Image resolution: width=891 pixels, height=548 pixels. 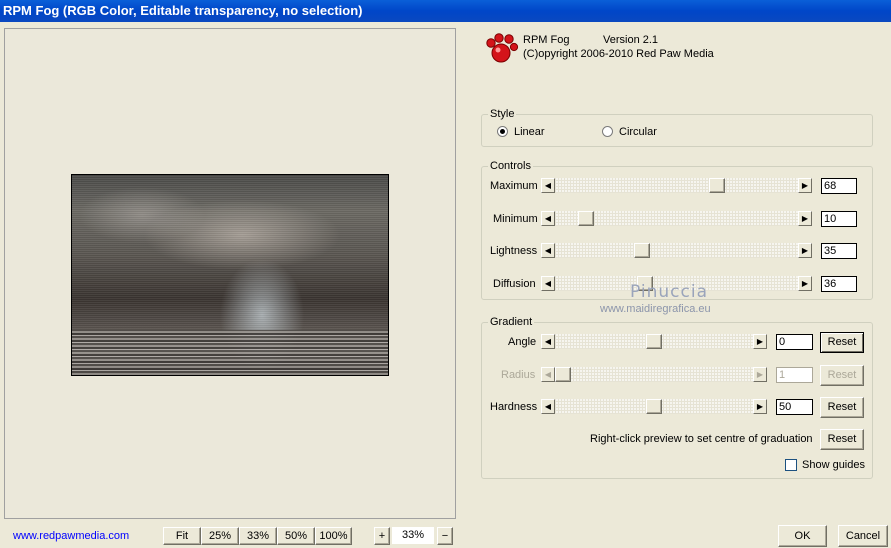 I want to click on preview-image, so click(x=230, y=275).